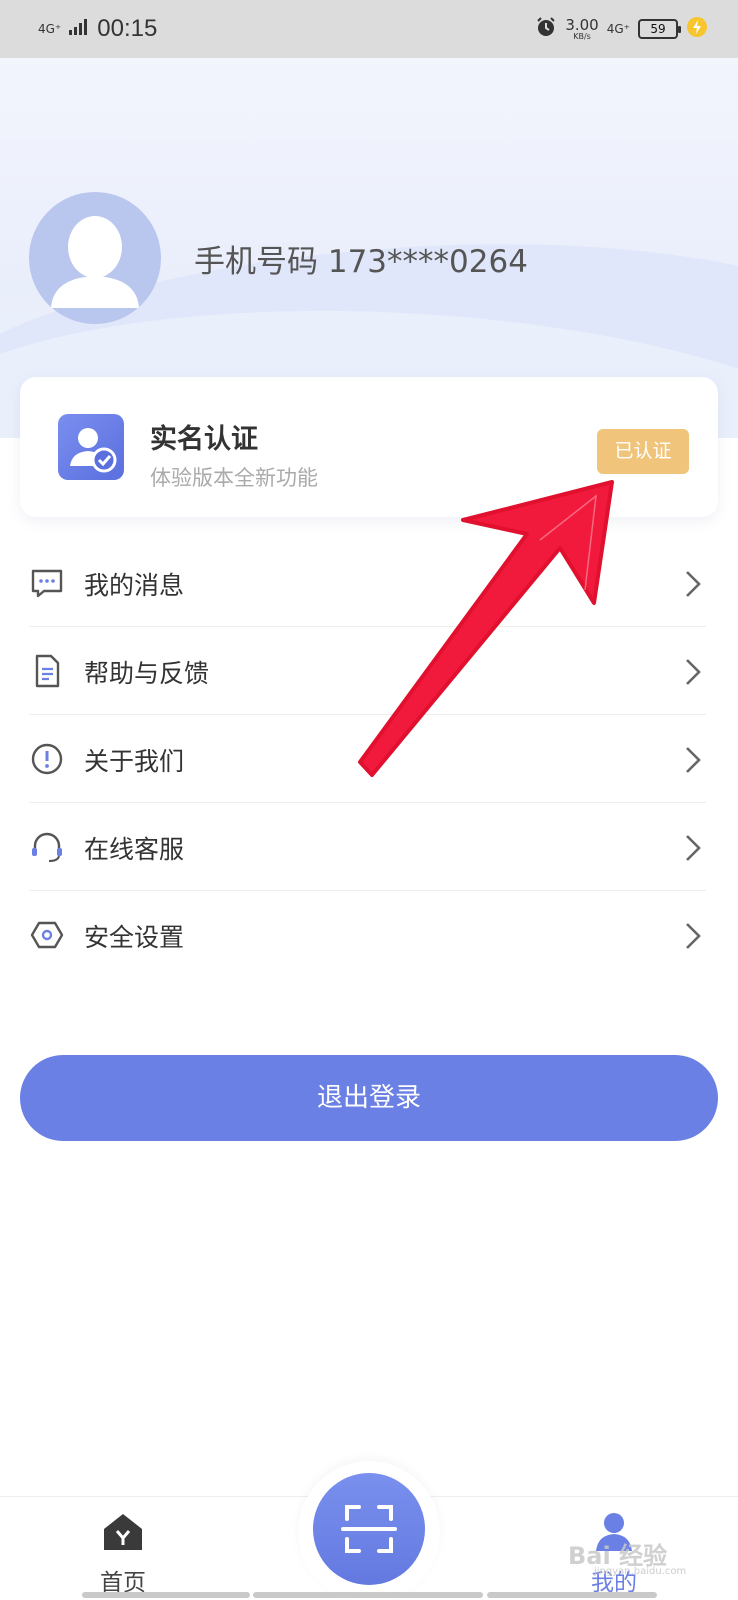  Describe the element at coordinates (369, 447) in the screenshot. I see `real-name-auth-card: 实名认证 体验版本全新功能 已认证` at that location.